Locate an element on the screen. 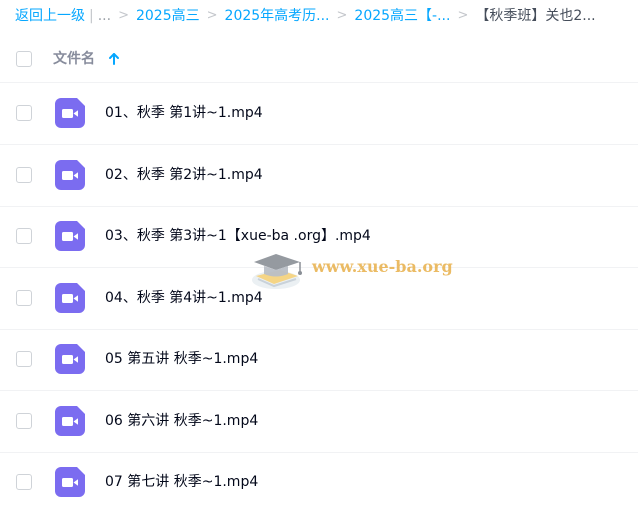  file-row: 05 第五讲 秋季~1.mp4 is located at coordinates (319, 360).